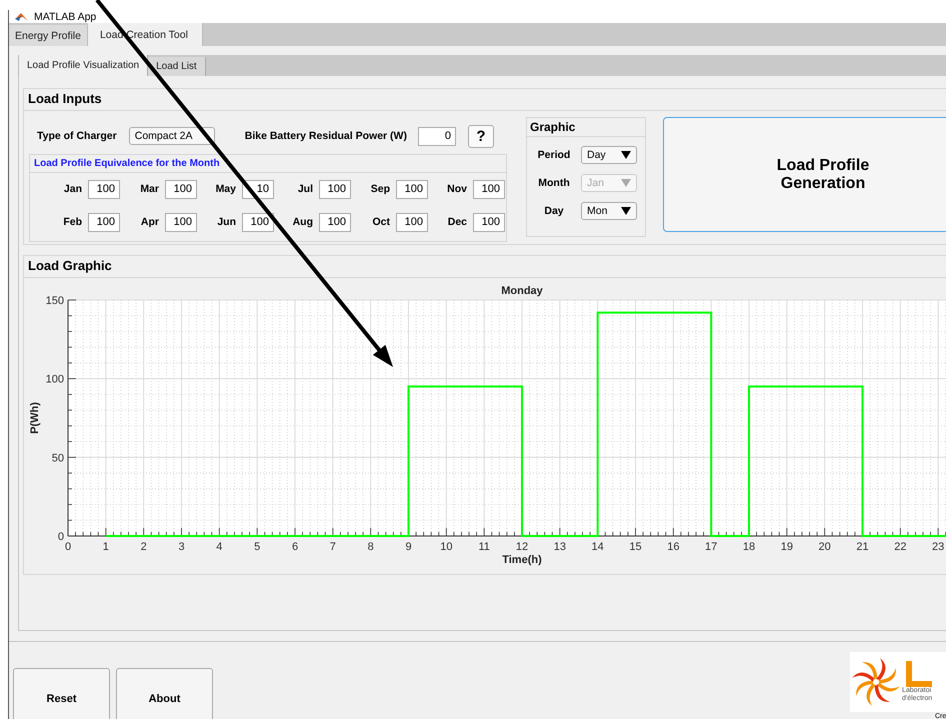 Image resolution: width=946 pixels, height=719 pixels. What do you see at coordinates (457, 222) in the screenshot?
I see `month-label: Dec` at bounding box center [457, 222].